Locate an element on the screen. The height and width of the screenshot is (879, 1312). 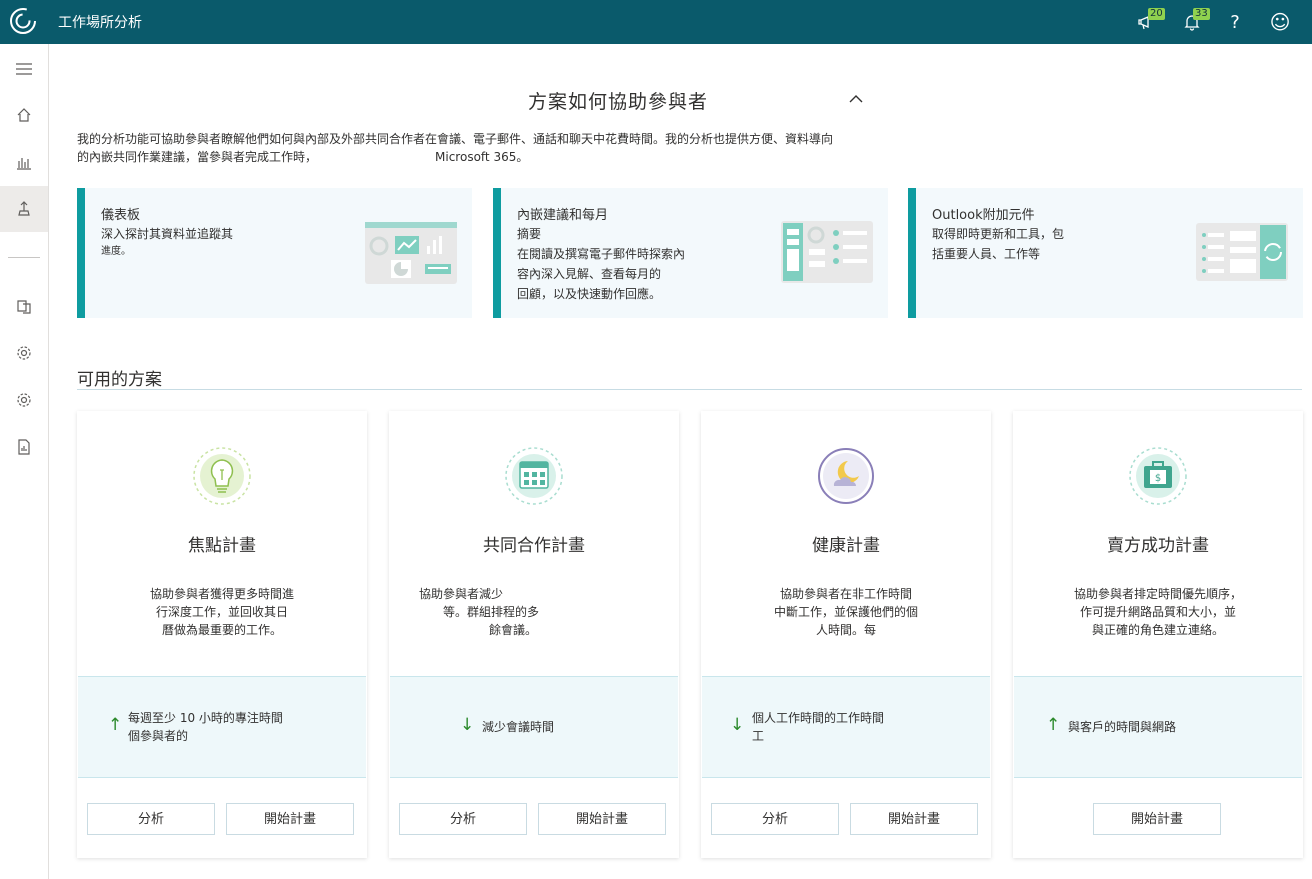
plan-metric-line: 每週至少 10 小時的專注時間 is located at coordinates (205, 718).